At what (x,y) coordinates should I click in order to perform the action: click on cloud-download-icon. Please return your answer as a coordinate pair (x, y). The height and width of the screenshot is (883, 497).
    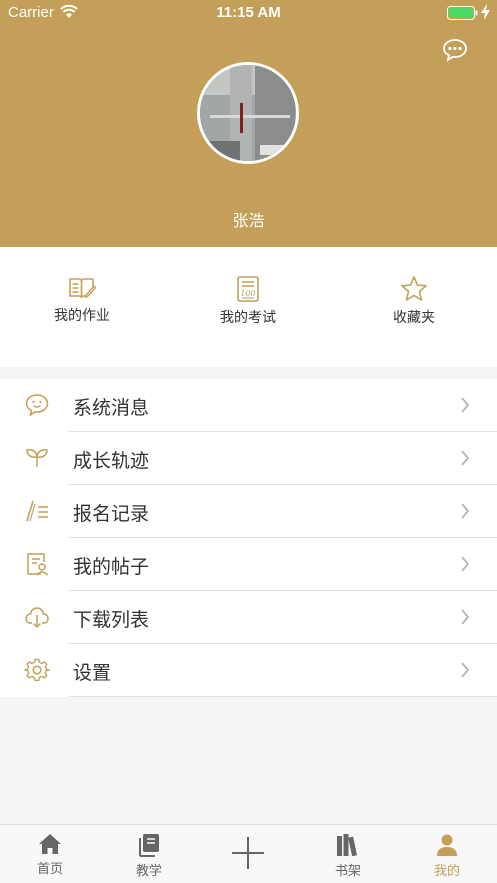
    Looking at the image, I should click on (37, 618).